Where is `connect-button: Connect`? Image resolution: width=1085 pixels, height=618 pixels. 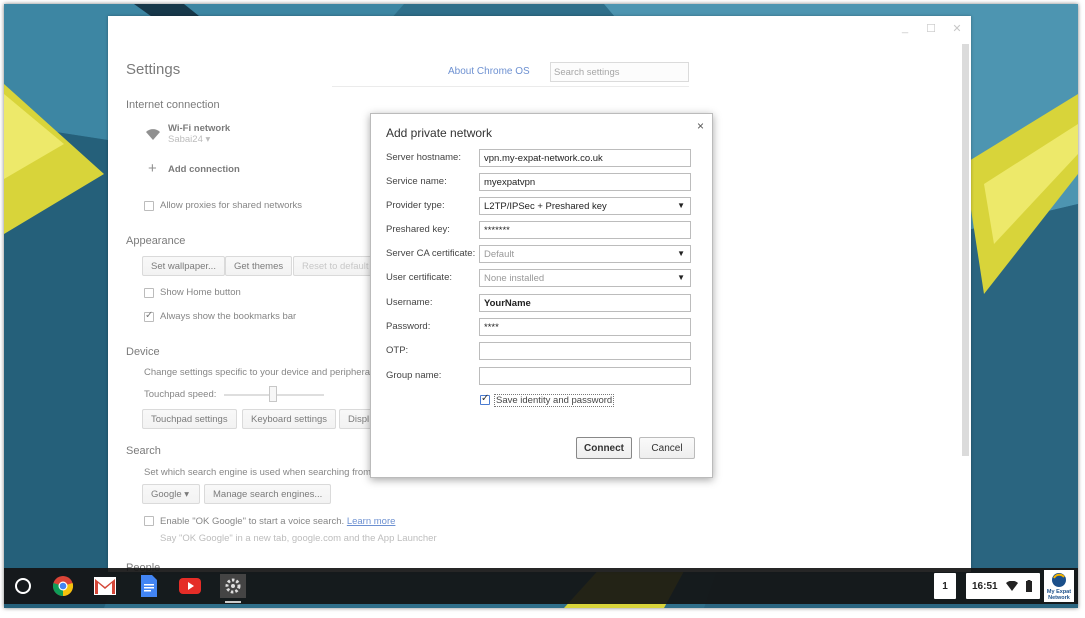
connect-button: Connect is located at coordinates (604, 448).